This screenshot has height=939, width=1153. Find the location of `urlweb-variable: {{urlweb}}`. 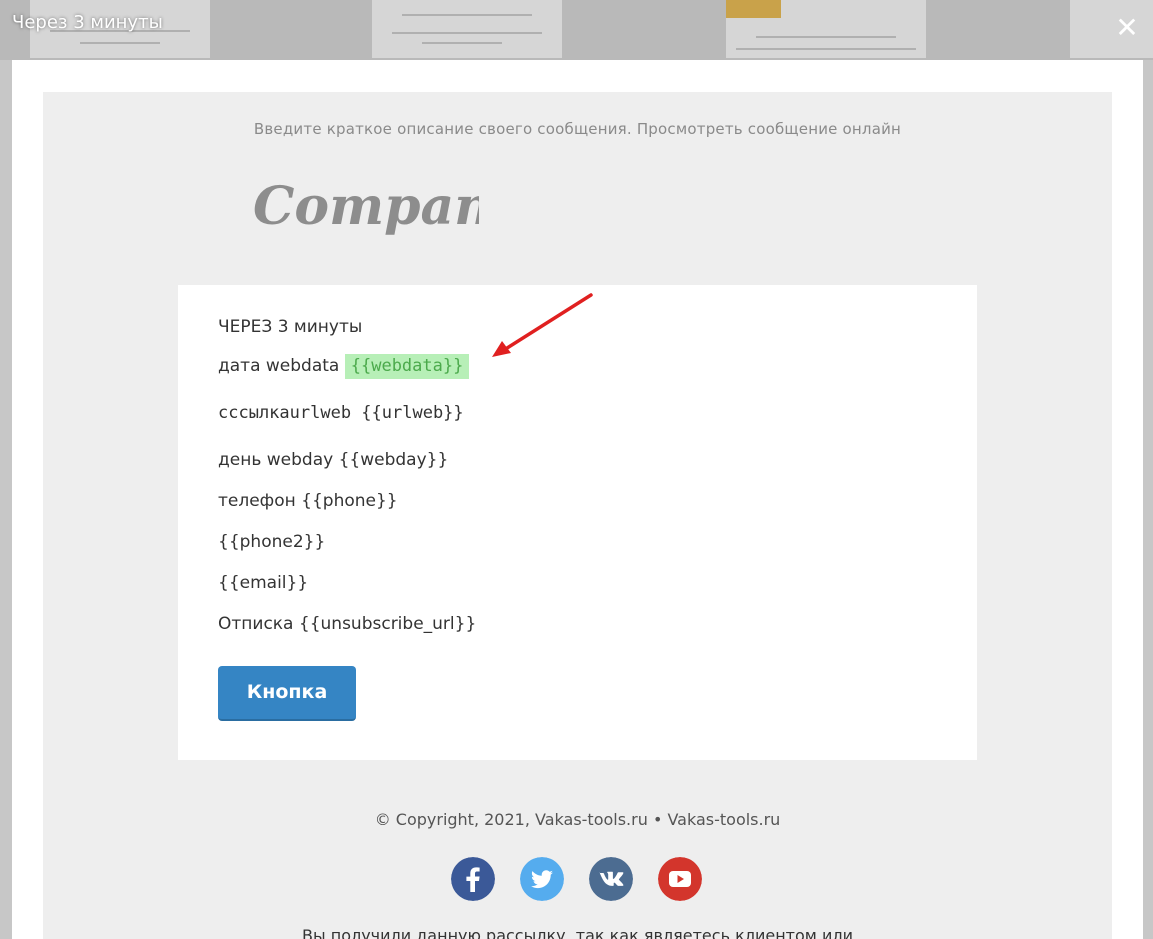

urlweb-variable: {{urlweb}} is located at coordinates (412, 413).